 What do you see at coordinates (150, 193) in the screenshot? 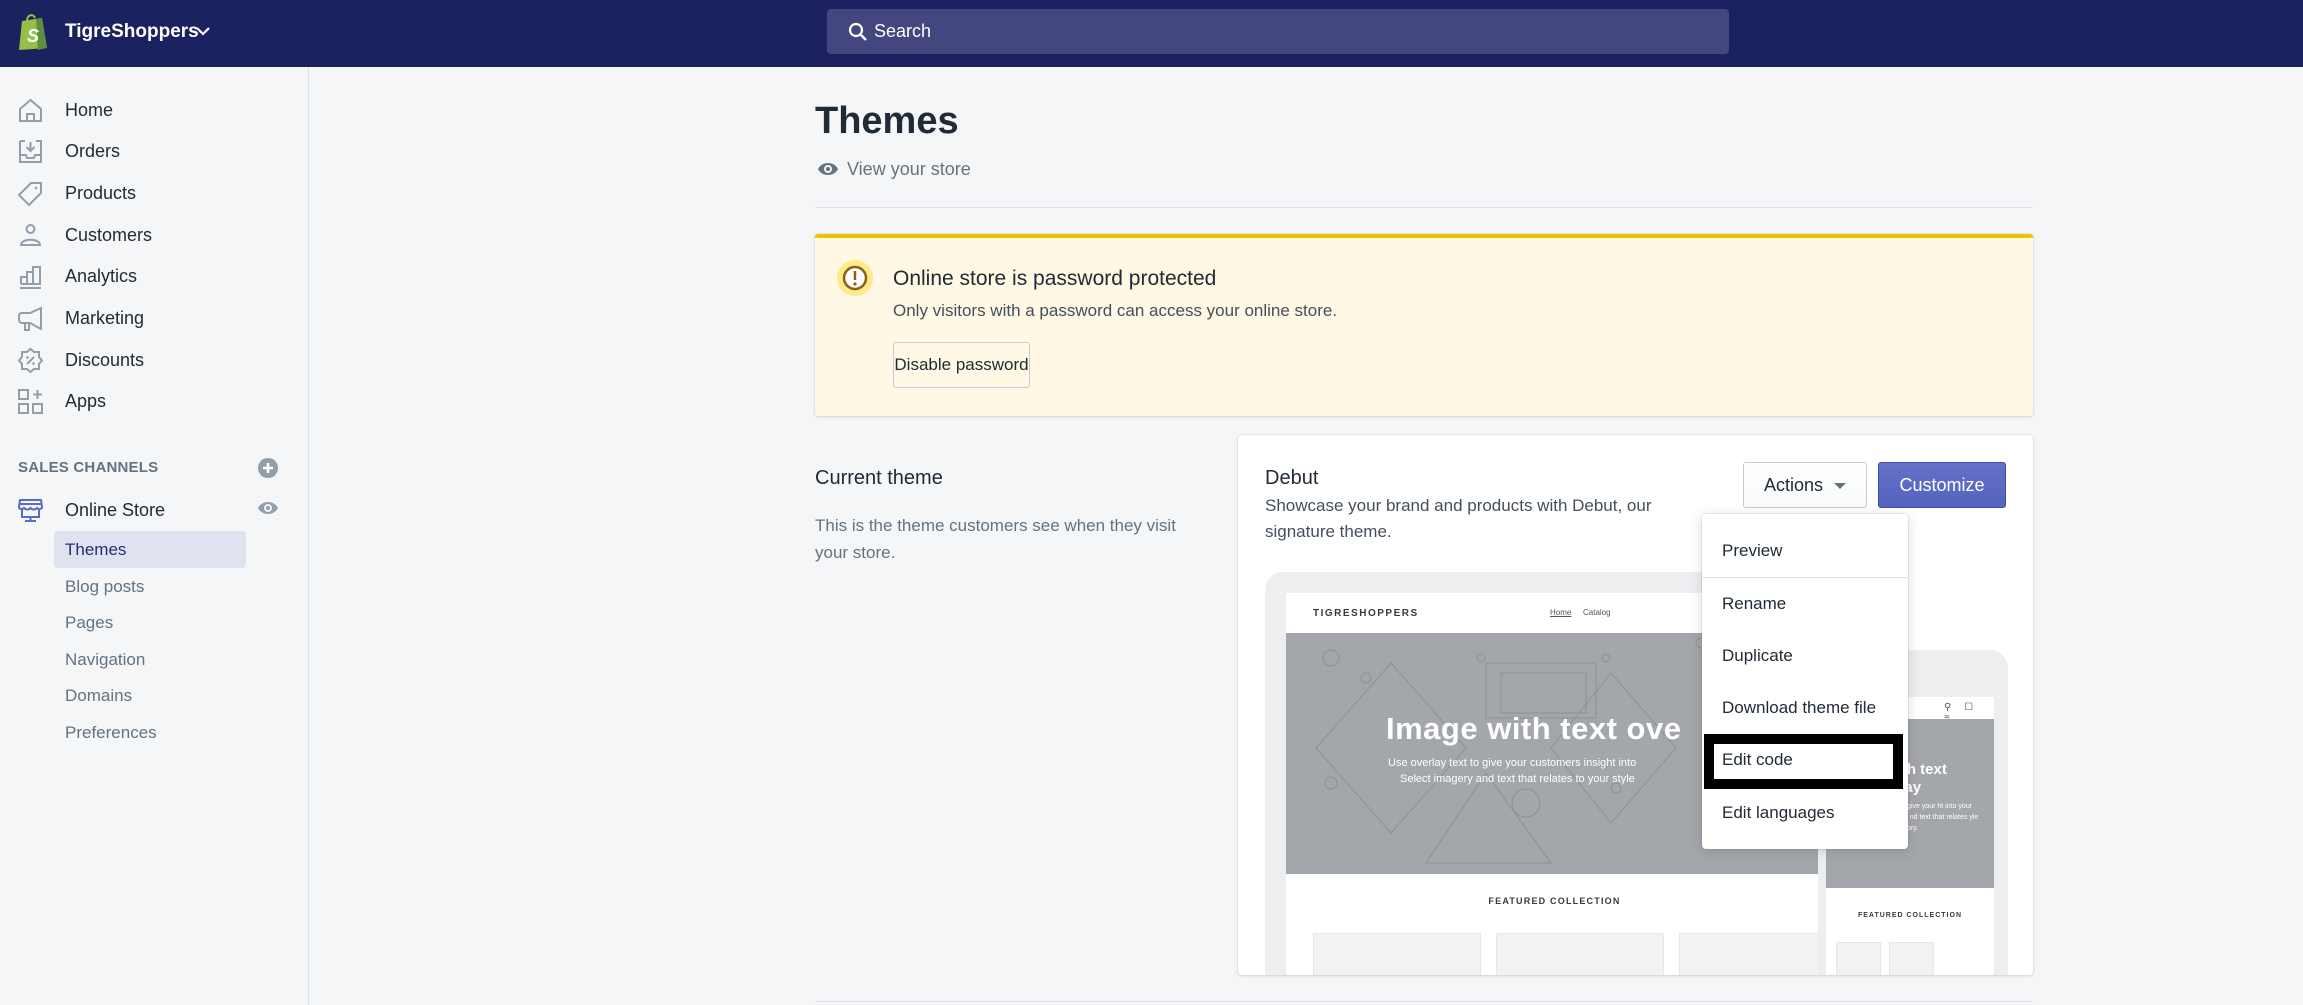
I see `sidebar-item-products: Products` at bounding box center [150, 193].